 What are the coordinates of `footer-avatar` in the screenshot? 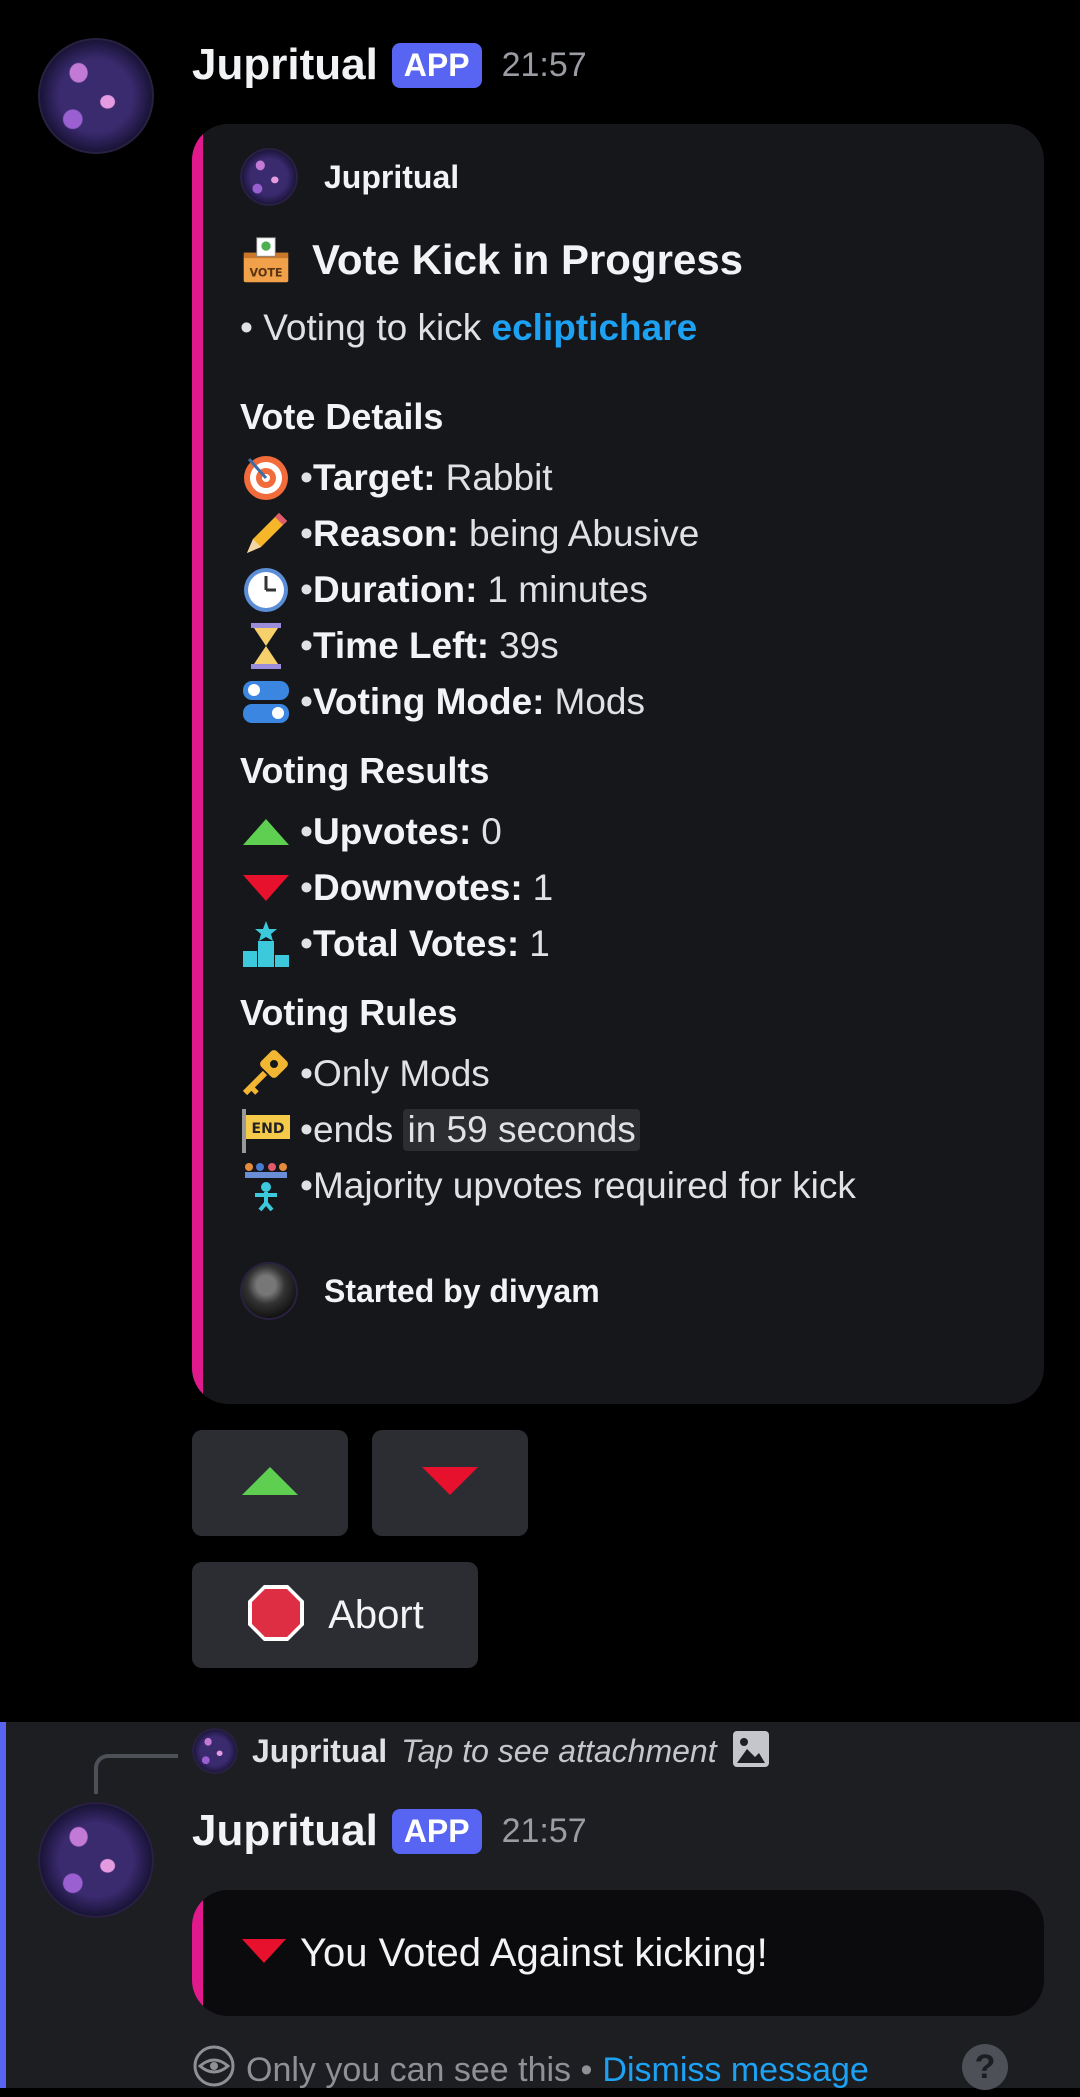 It's located at (269, 1291).